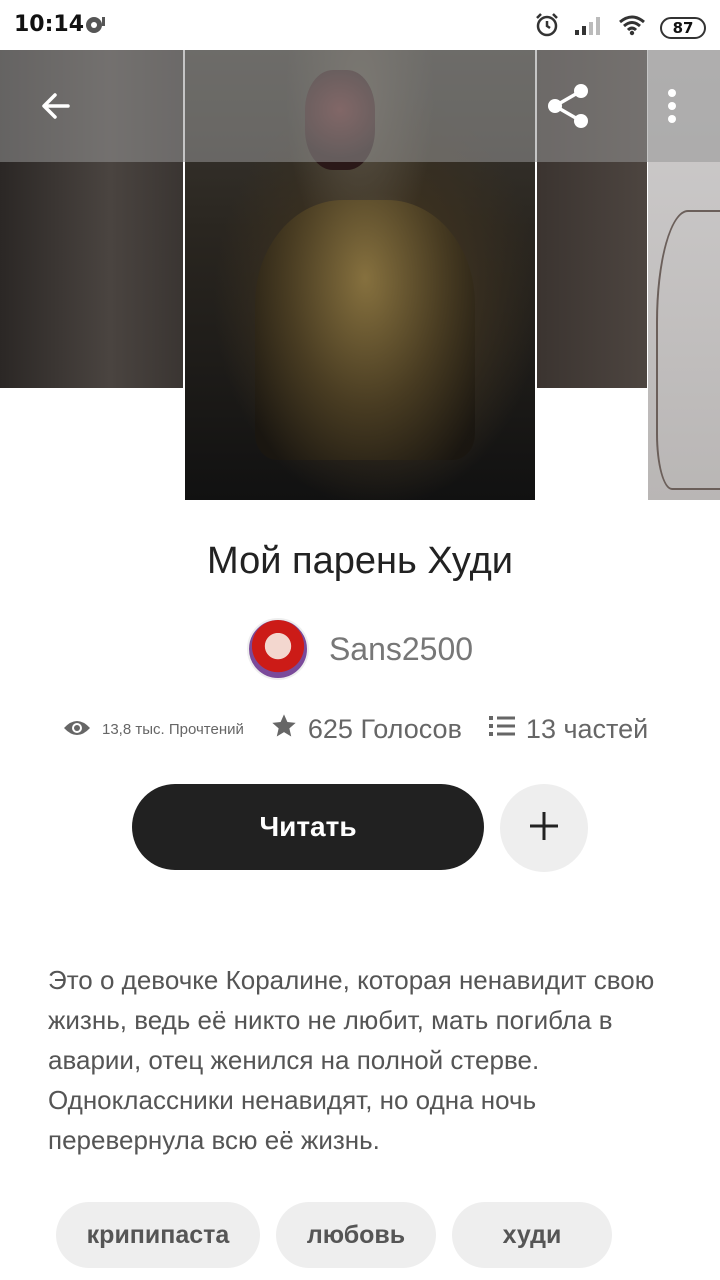 The image size is (720, 1280). I want to click on tag-chip: любовь, so click(356, 1235).